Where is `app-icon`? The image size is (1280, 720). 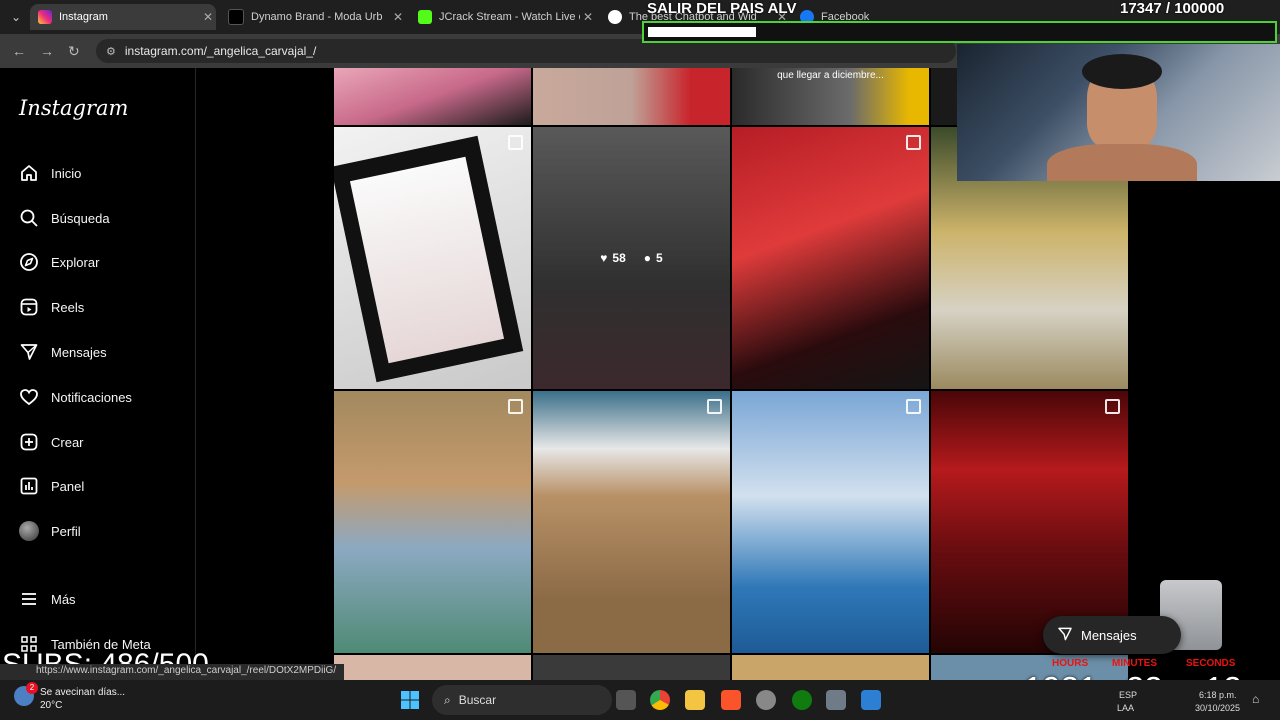
app-icon is located at coordinates (871, 700).